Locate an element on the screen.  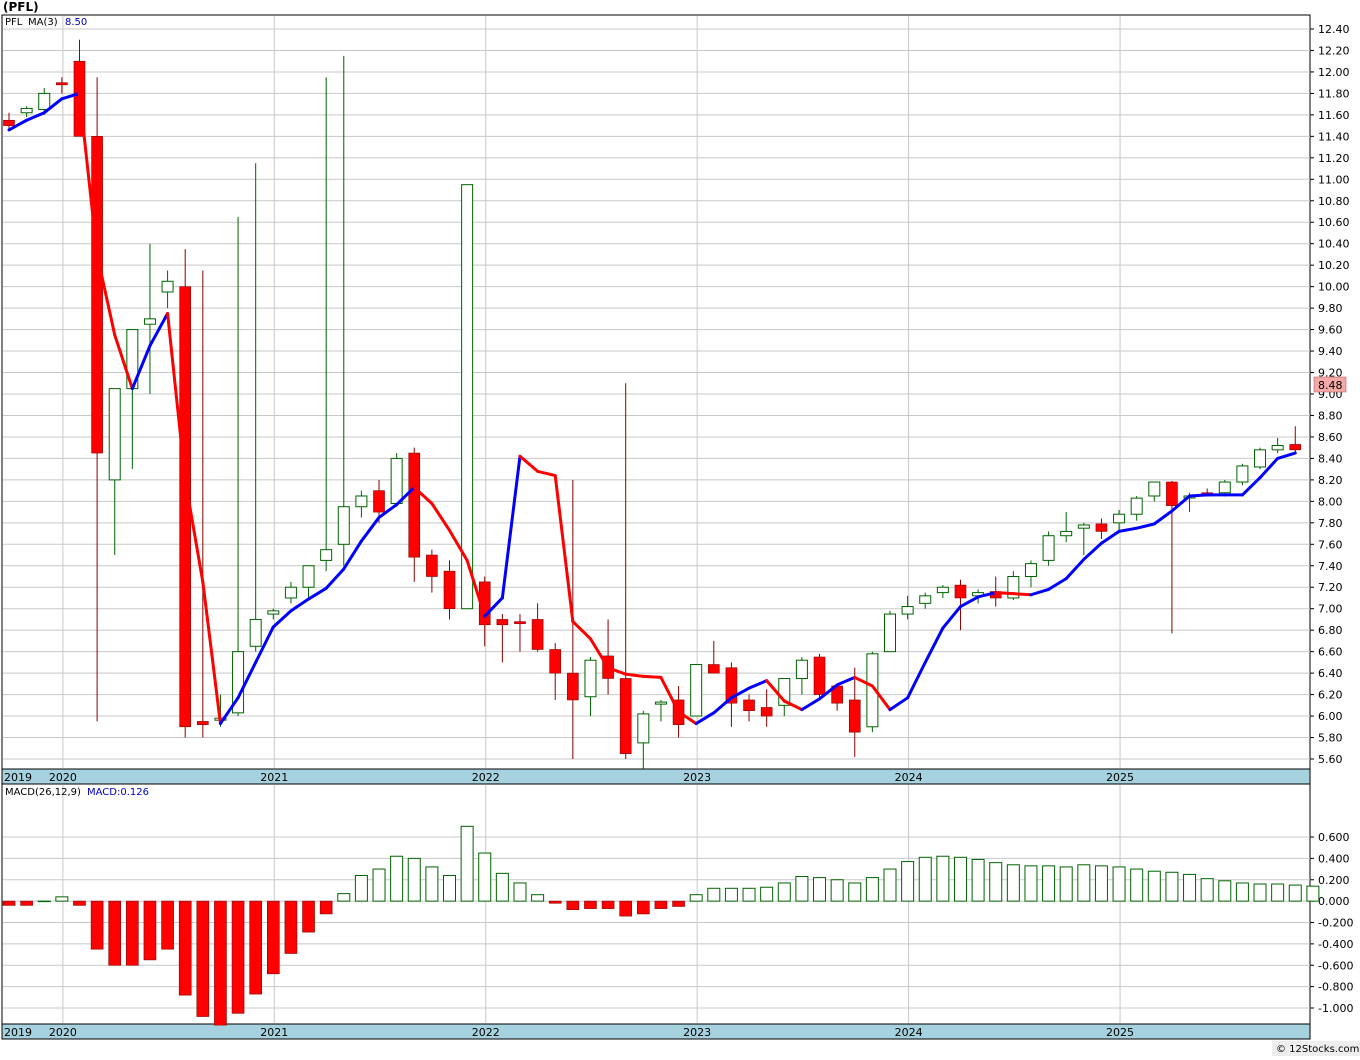
price-tick-label: 8.20 is located at coordinates (1330, 480).